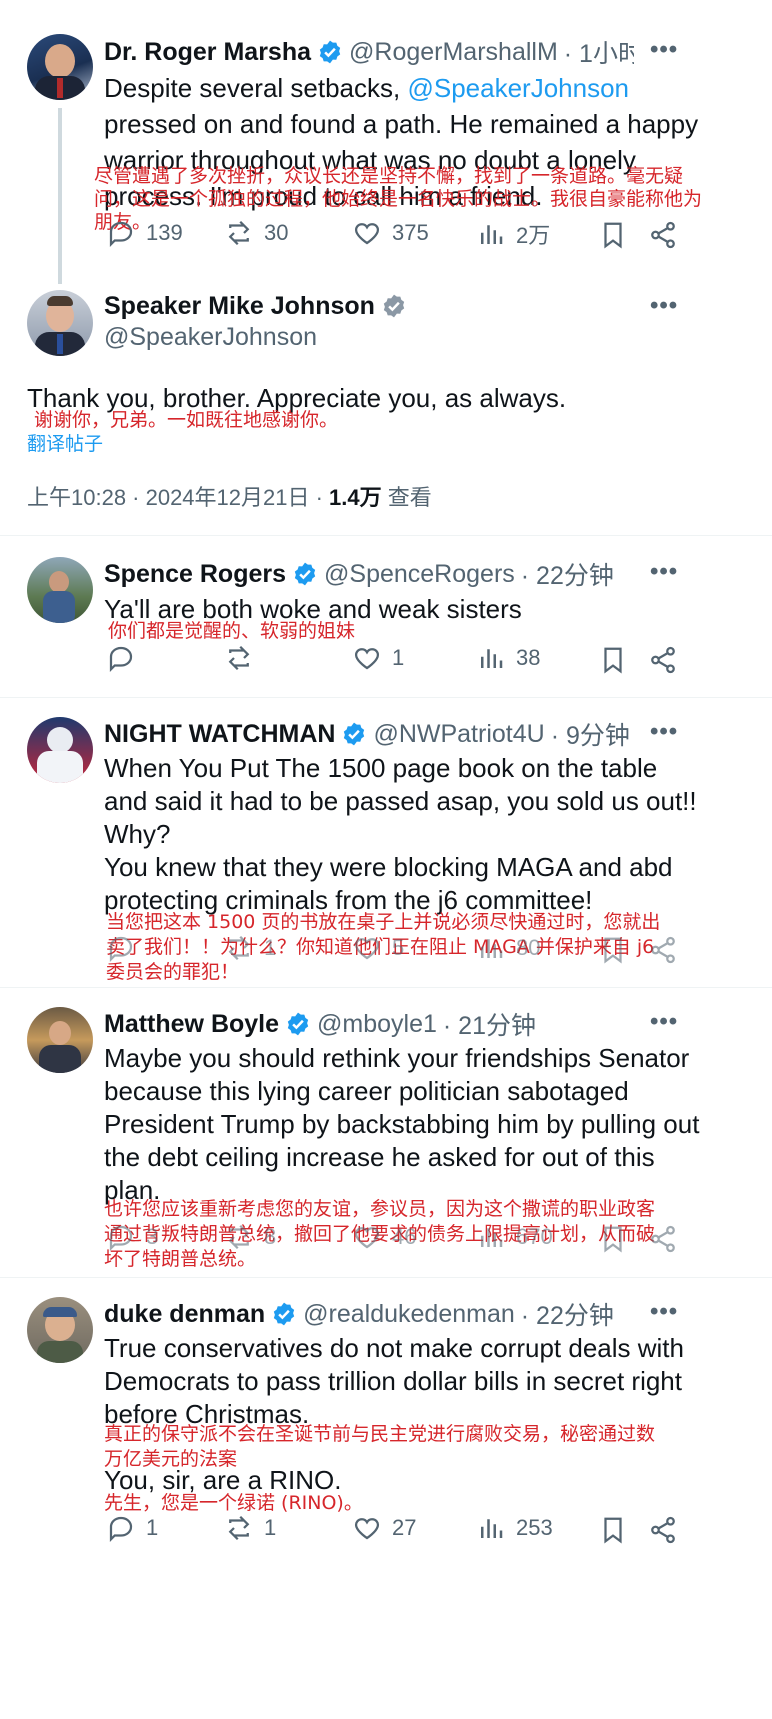 The height and width of the screenshot is (1719, 772). I want to click on reply-button: 3, so click(132, 1237).